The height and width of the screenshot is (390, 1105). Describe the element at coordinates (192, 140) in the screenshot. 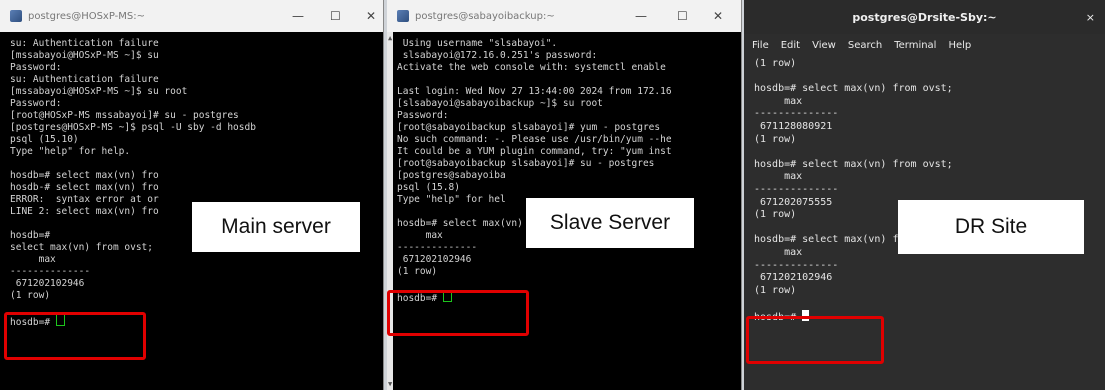

I see `terminal-line: psql (15.10)` at that location.